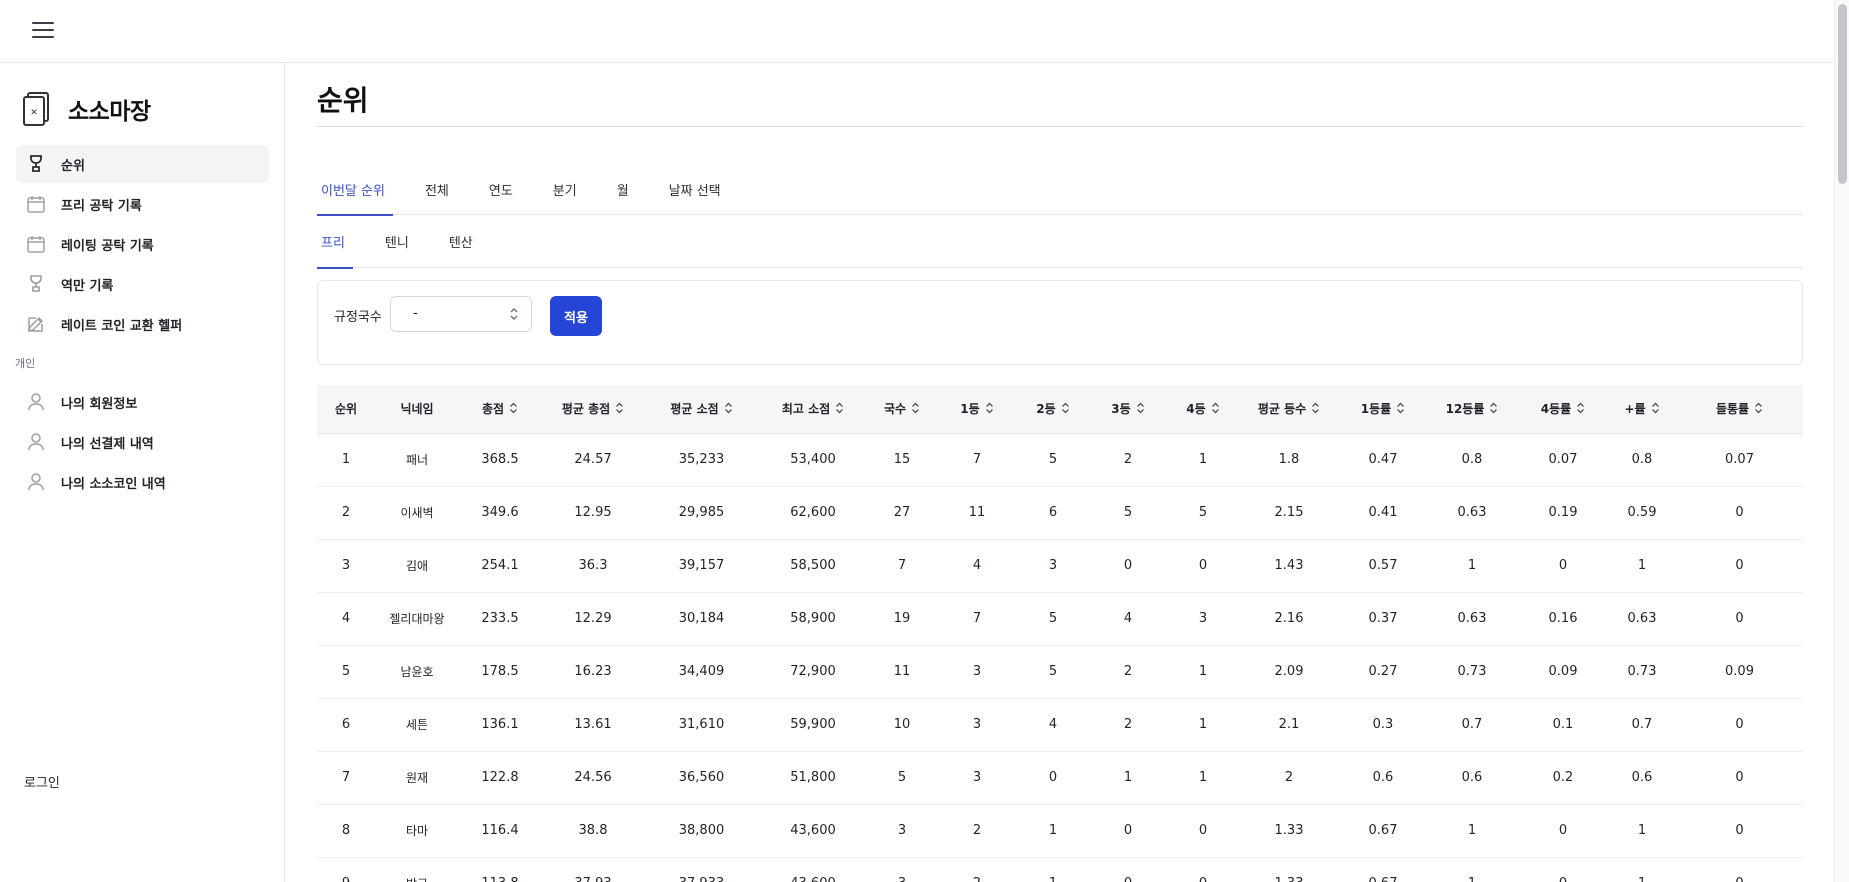 The height and width of the screenshot is (882, 1849). I want to click on column-header: 들통률, so click(1739, 409).